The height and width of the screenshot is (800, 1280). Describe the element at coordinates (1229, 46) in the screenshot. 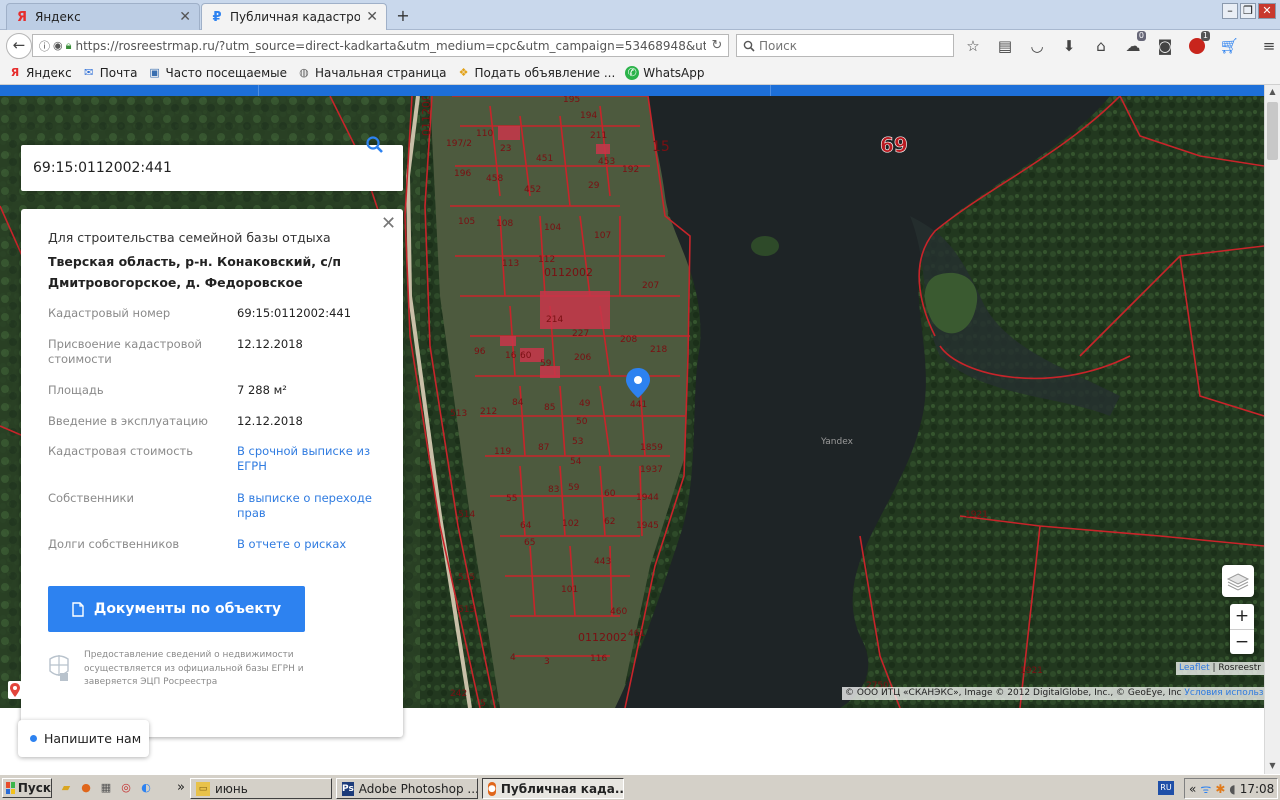

I see `cart-icon: 🛒︎` at that location.